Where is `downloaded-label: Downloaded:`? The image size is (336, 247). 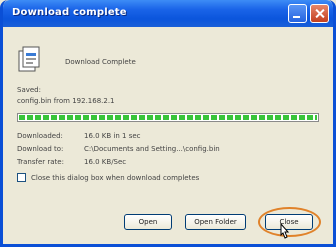
downloaded-label: Downloaded: is located at coordinates (40, 136).